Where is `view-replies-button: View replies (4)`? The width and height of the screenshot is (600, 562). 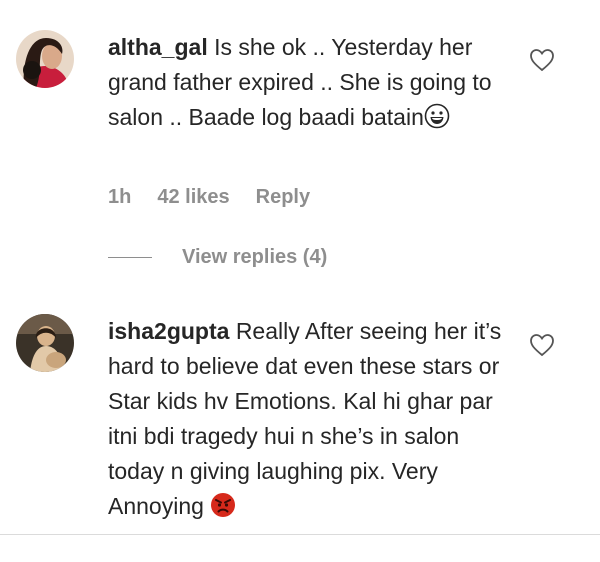
view-replies-button: View replies (4) is located at coordinates (217, 257).